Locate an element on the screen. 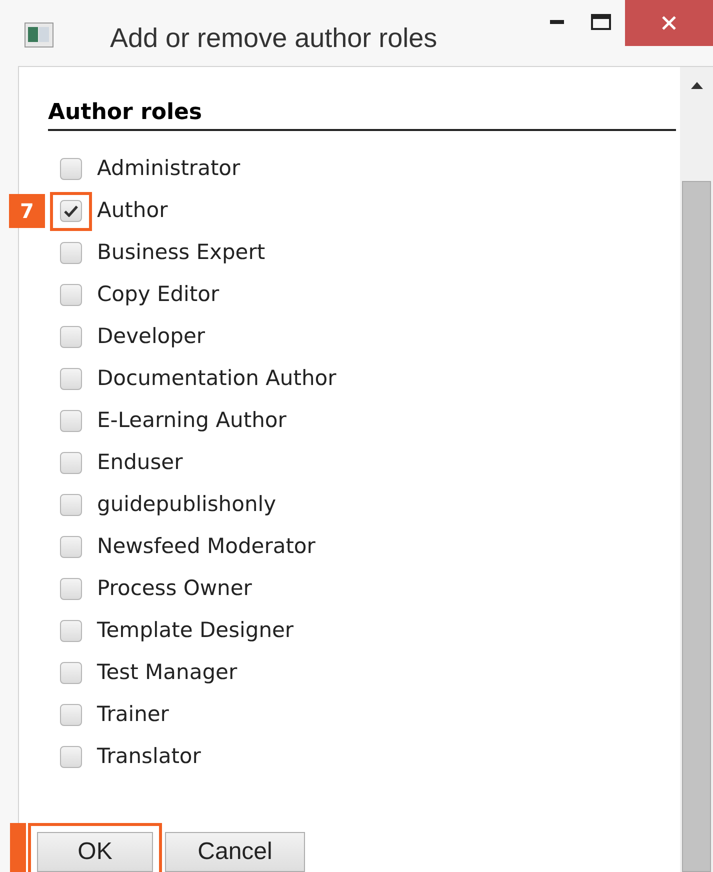 This screenshot has width=713, height=872. dialog-button: Cancel is located at coordinates (235, 852).